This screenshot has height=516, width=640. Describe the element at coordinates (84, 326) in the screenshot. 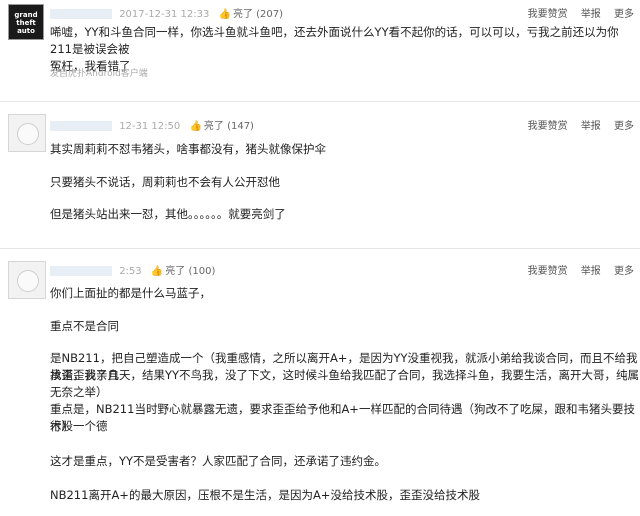

I see `comment-paragraph: 重点不是合同` at that location.